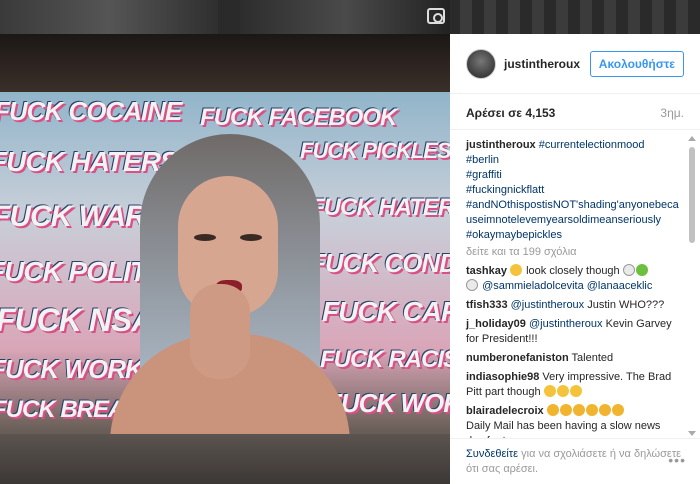 The image size is (700, 484). I want to click on smiling-emoji-icon, so click(516, 270).